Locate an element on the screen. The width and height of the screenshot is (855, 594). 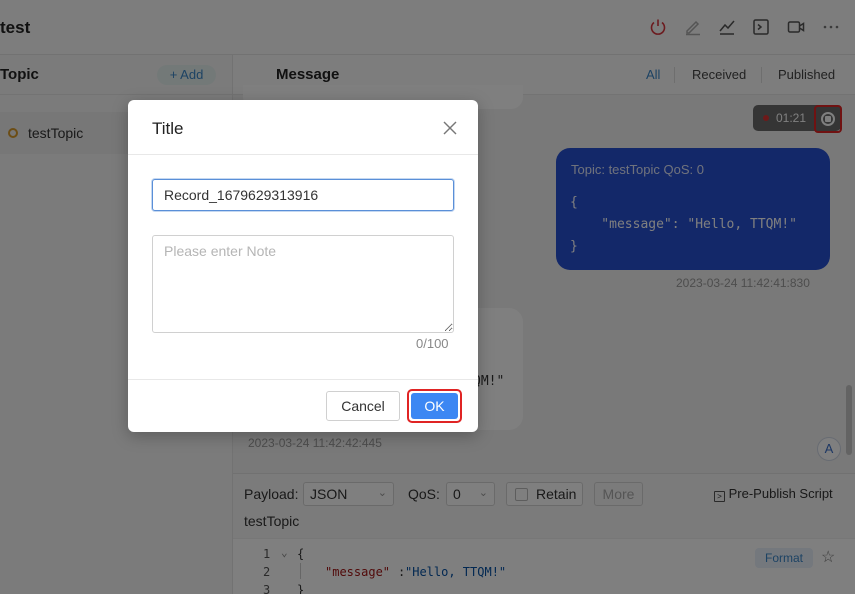
ok-button: OK is located at coordinates (434, 406).